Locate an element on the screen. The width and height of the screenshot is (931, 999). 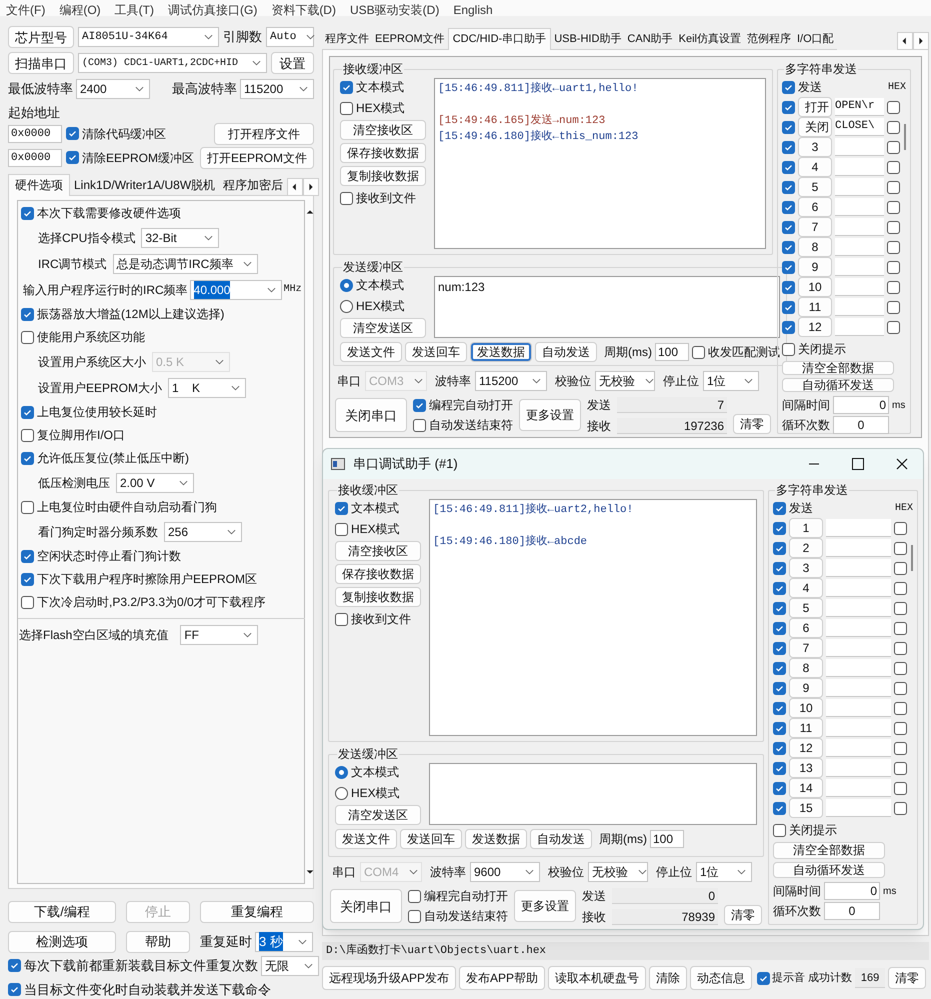
button: 更多设置 is located at coordinates (550, 415).